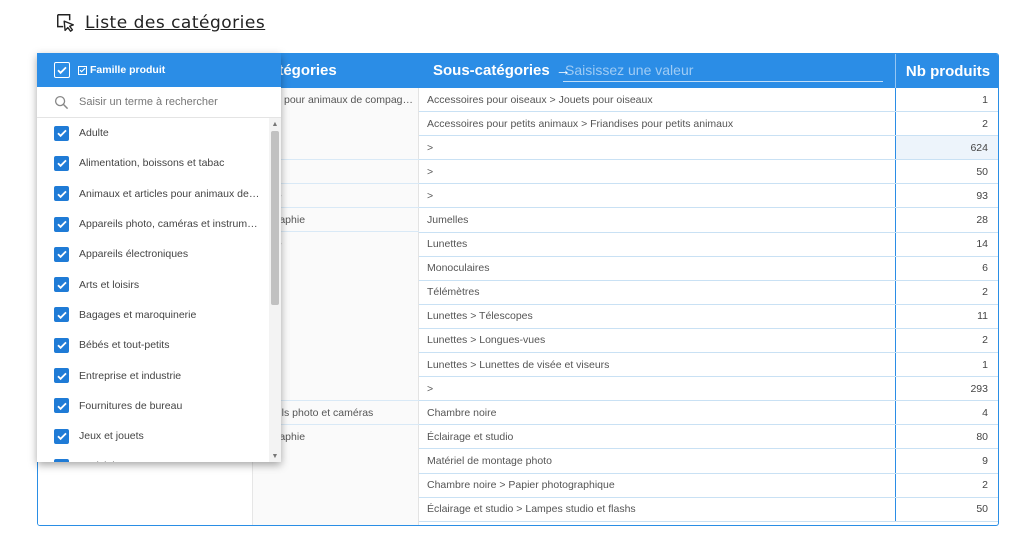 This screenshot has height=536, width=1024. I want to click on dropdown-option: Fournitures de bureau, so click(153, 406).